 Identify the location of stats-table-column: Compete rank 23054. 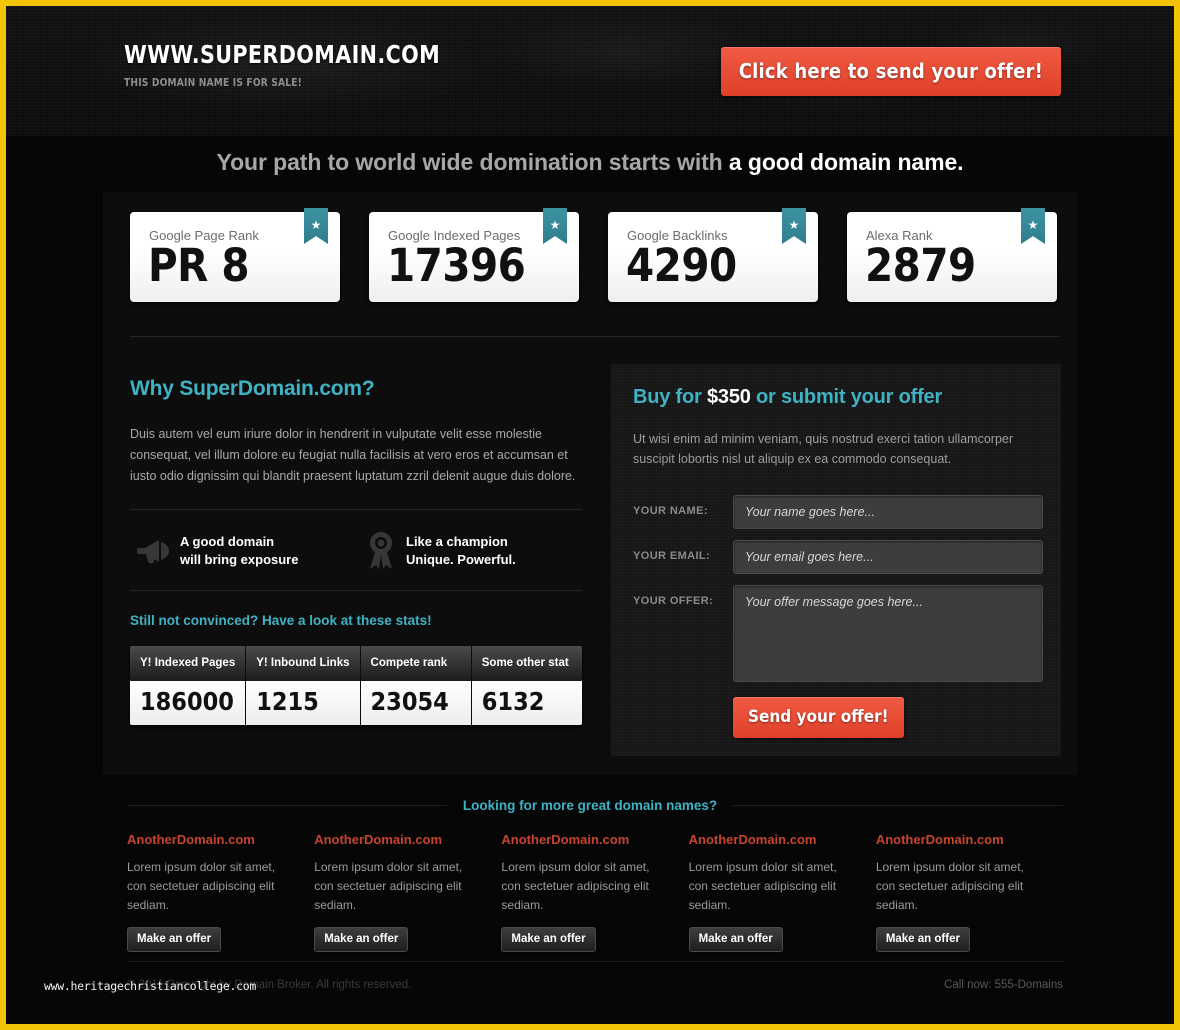
(416, 685).